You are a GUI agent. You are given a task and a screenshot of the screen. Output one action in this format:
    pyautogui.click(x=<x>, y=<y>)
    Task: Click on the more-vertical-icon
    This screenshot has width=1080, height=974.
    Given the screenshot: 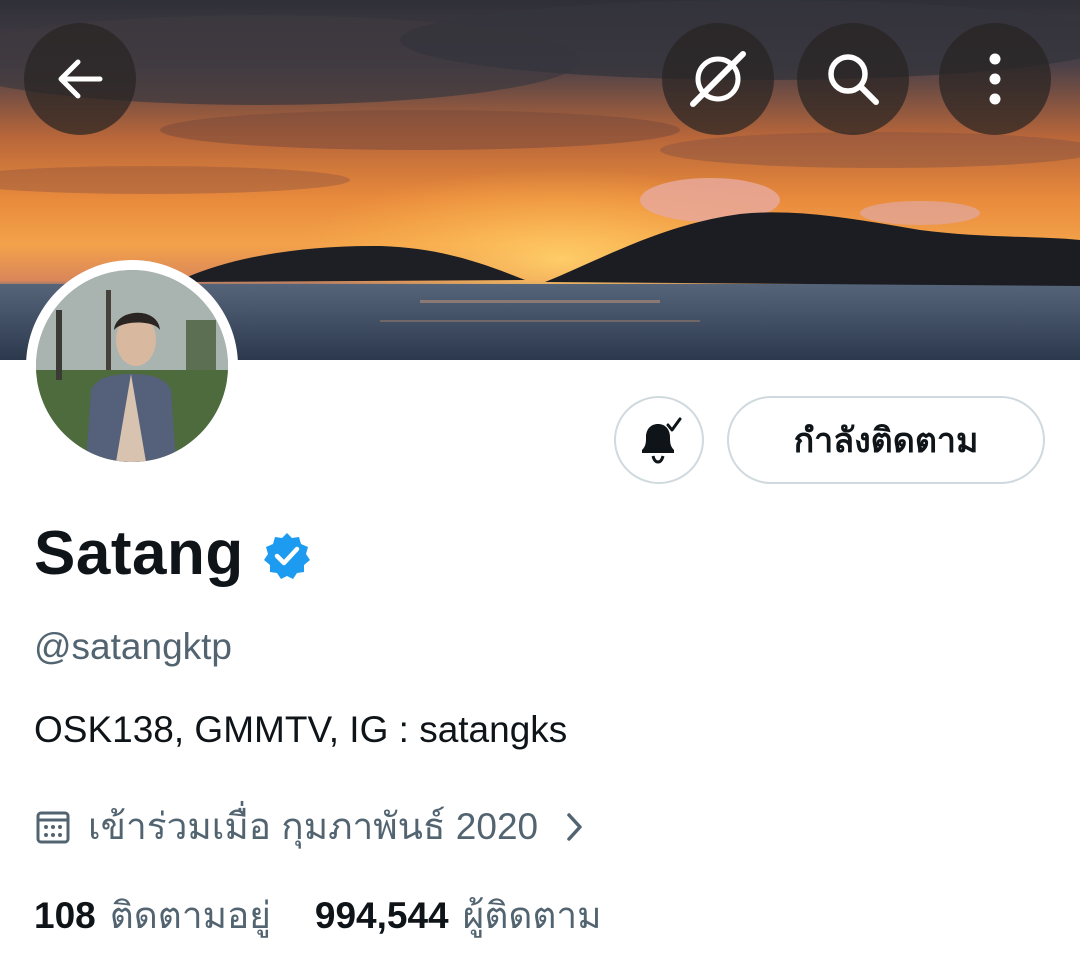 What is the action you would take?
    pyautogui.click(x=995, y=79)
    